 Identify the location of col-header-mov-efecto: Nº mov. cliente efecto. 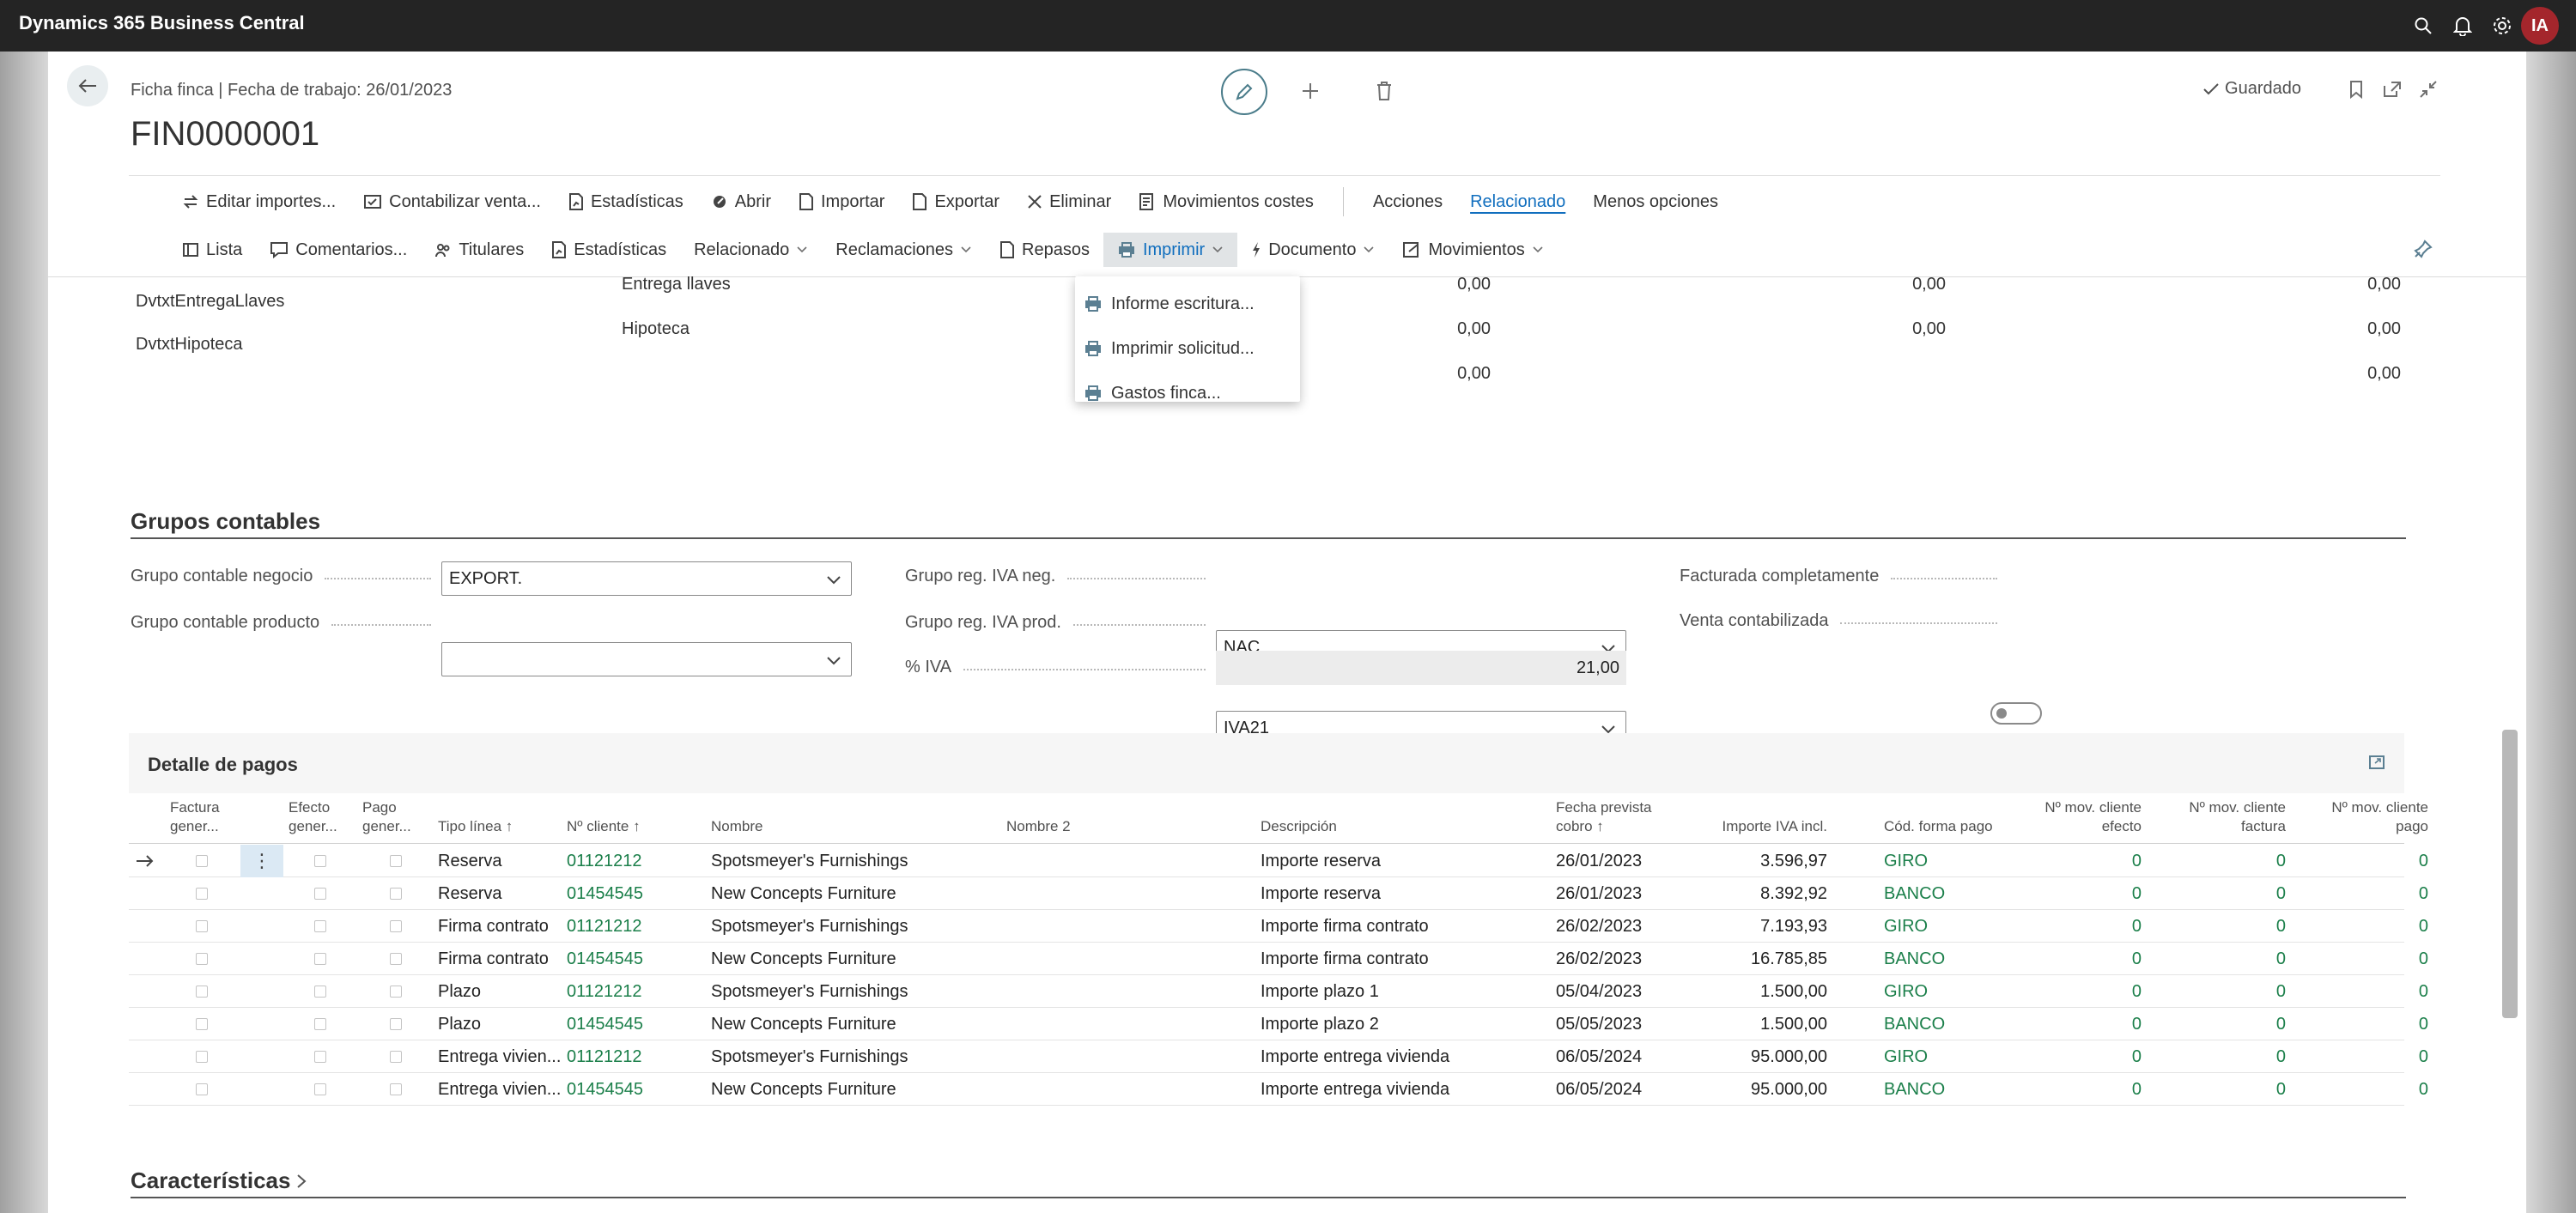
(2084, 817).